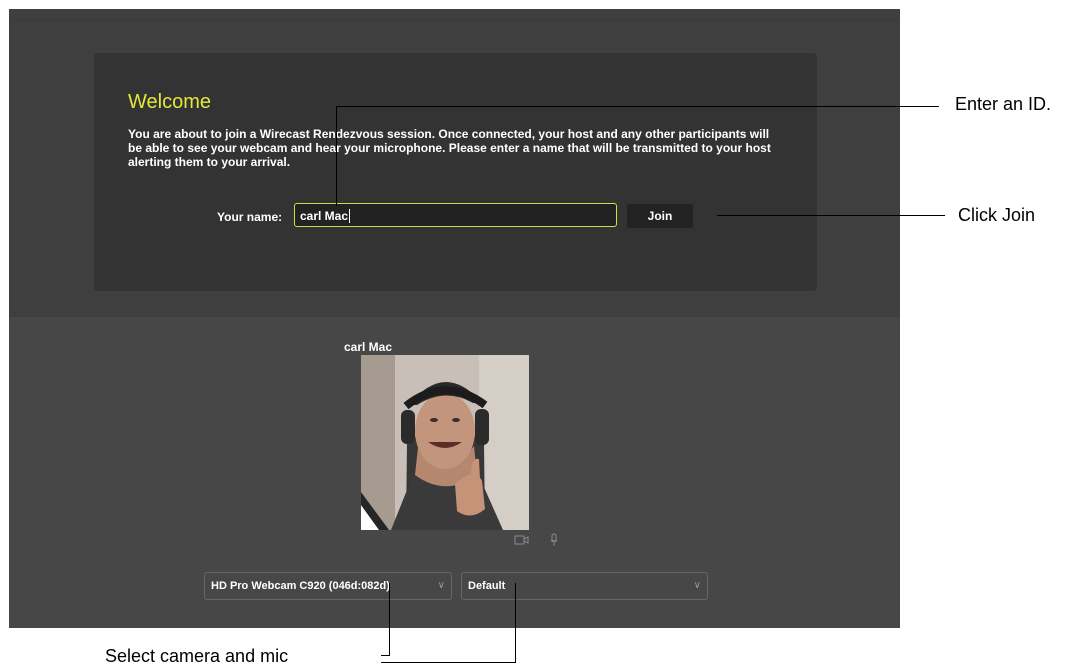 The height and width of the screenshot is (667, 1078). What do you see at coordinates (169, 102) in the screenshot?
I see `welcome-title: Welcome` at bounding box center [169, 102].